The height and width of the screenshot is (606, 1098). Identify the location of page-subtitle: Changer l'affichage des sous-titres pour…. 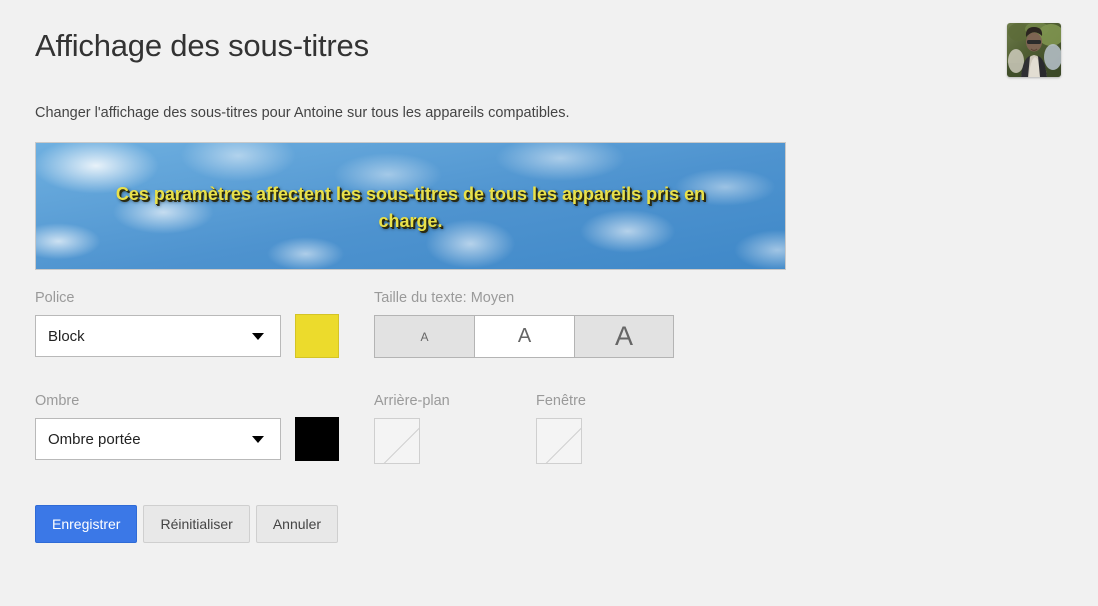
(302, 113).